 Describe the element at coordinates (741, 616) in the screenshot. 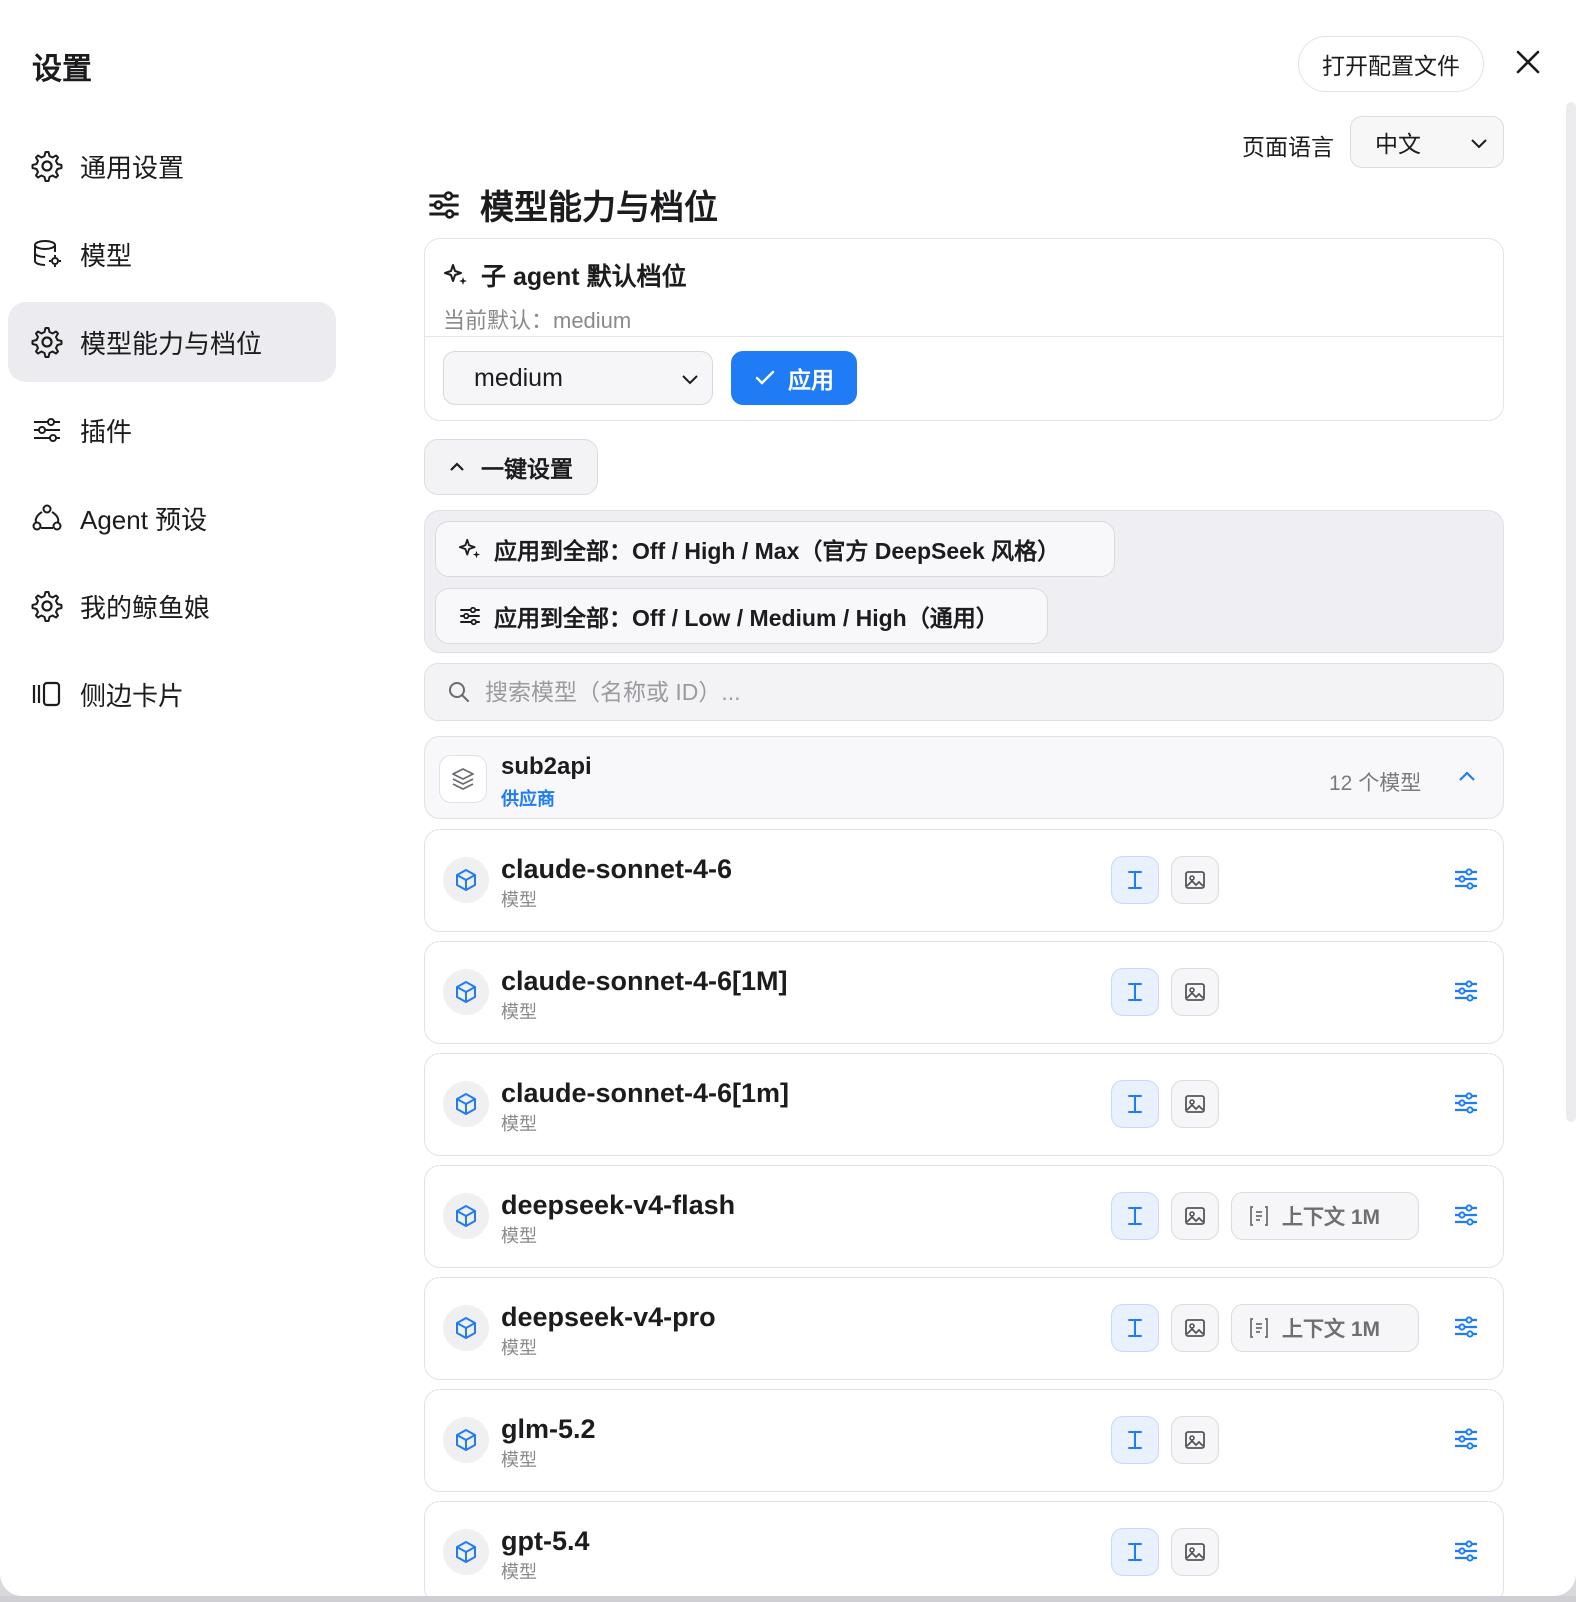

I see `preset-generic-button: 应用到全部：Off / Low / Medium / High（通用）` at that location.